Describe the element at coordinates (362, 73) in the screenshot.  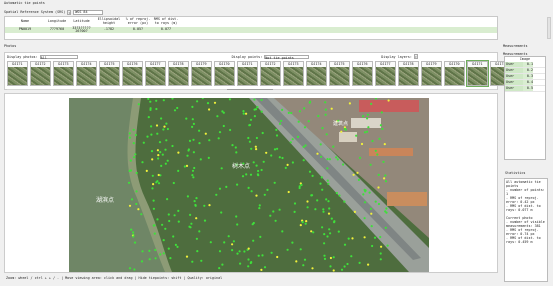
I see `photo-thumbnail: DJI?6` at that location.